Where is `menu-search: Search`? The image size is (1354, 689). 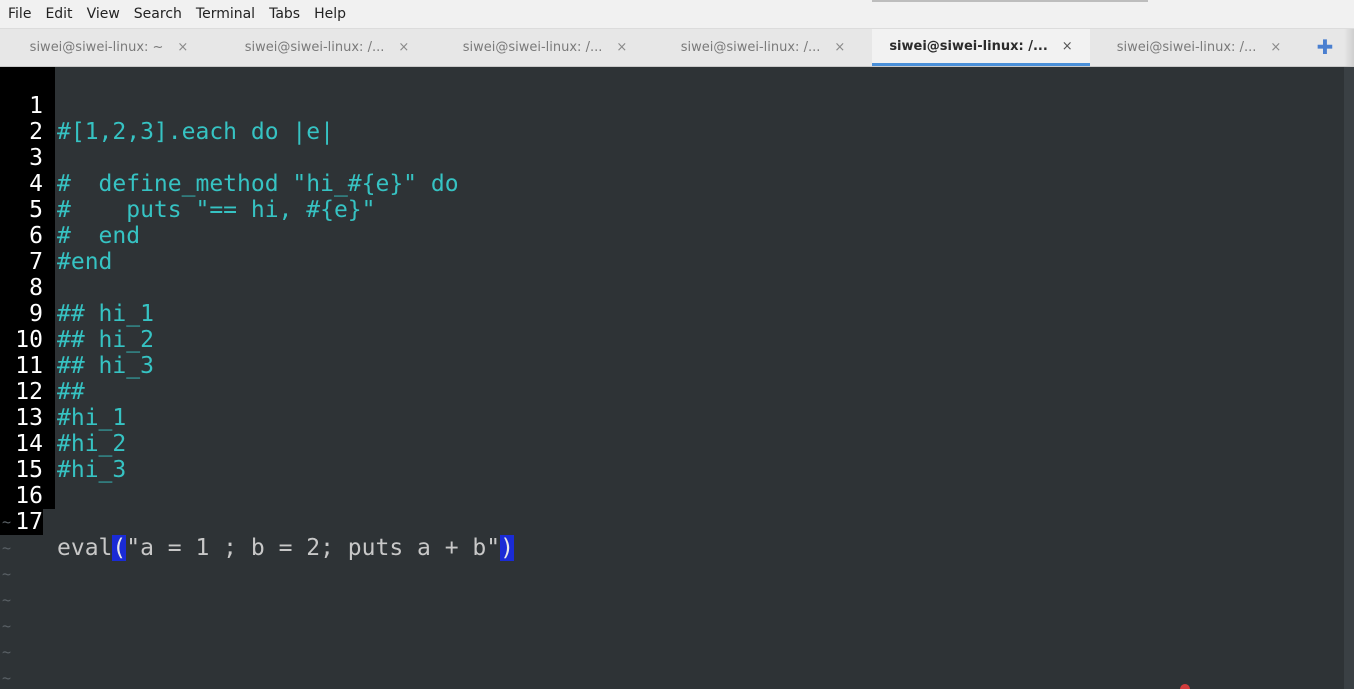 menu-search: Search is located at coordinates (158, 14).